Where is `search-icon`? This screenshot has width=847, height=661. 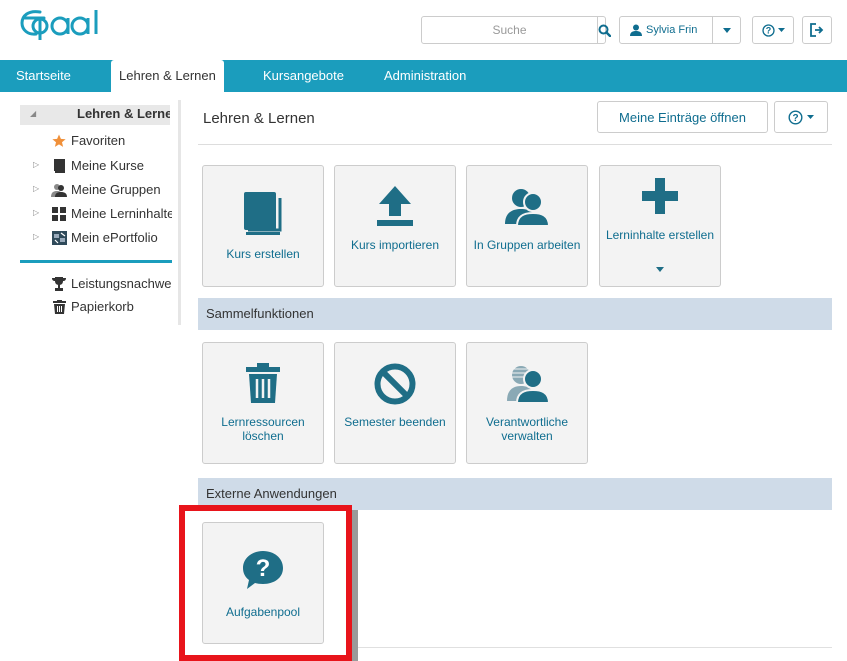
search-icon is located at coordinates (604, 30).